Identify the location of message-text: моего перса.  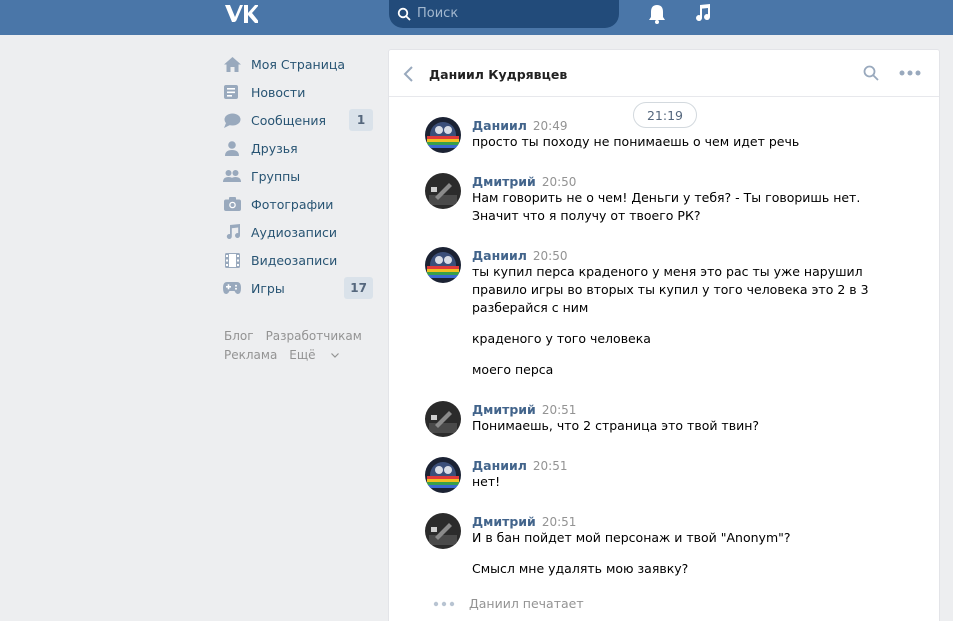
(513, 369).